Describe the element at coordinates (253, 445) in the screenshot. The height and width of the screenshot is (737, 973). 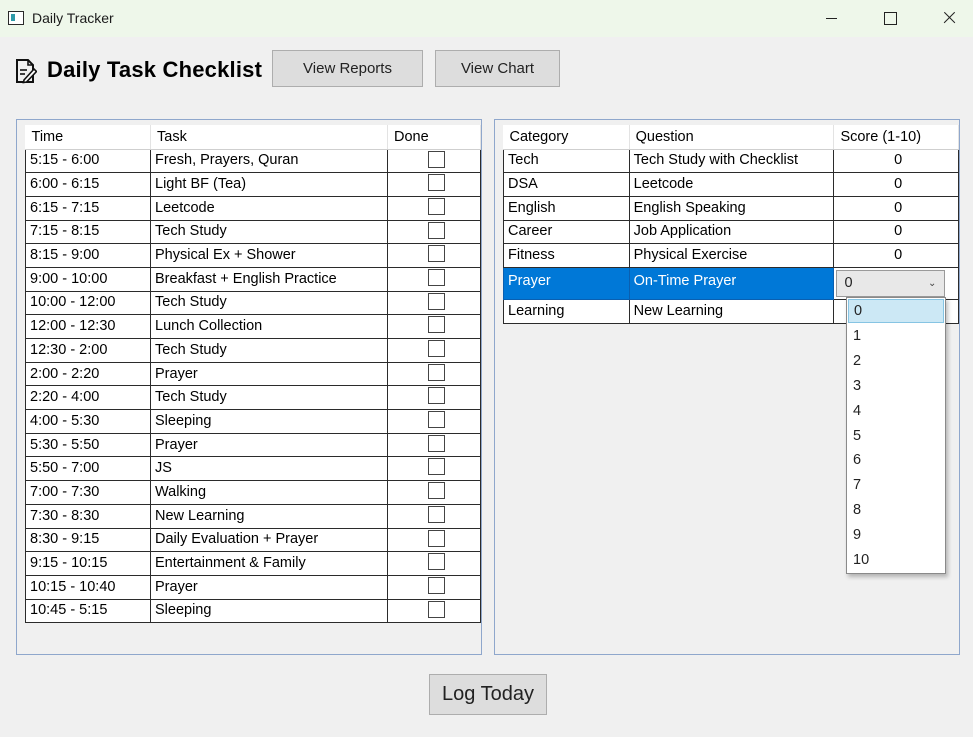
I see `table-row: 5:30 - 5:50 Prayer` at that location.